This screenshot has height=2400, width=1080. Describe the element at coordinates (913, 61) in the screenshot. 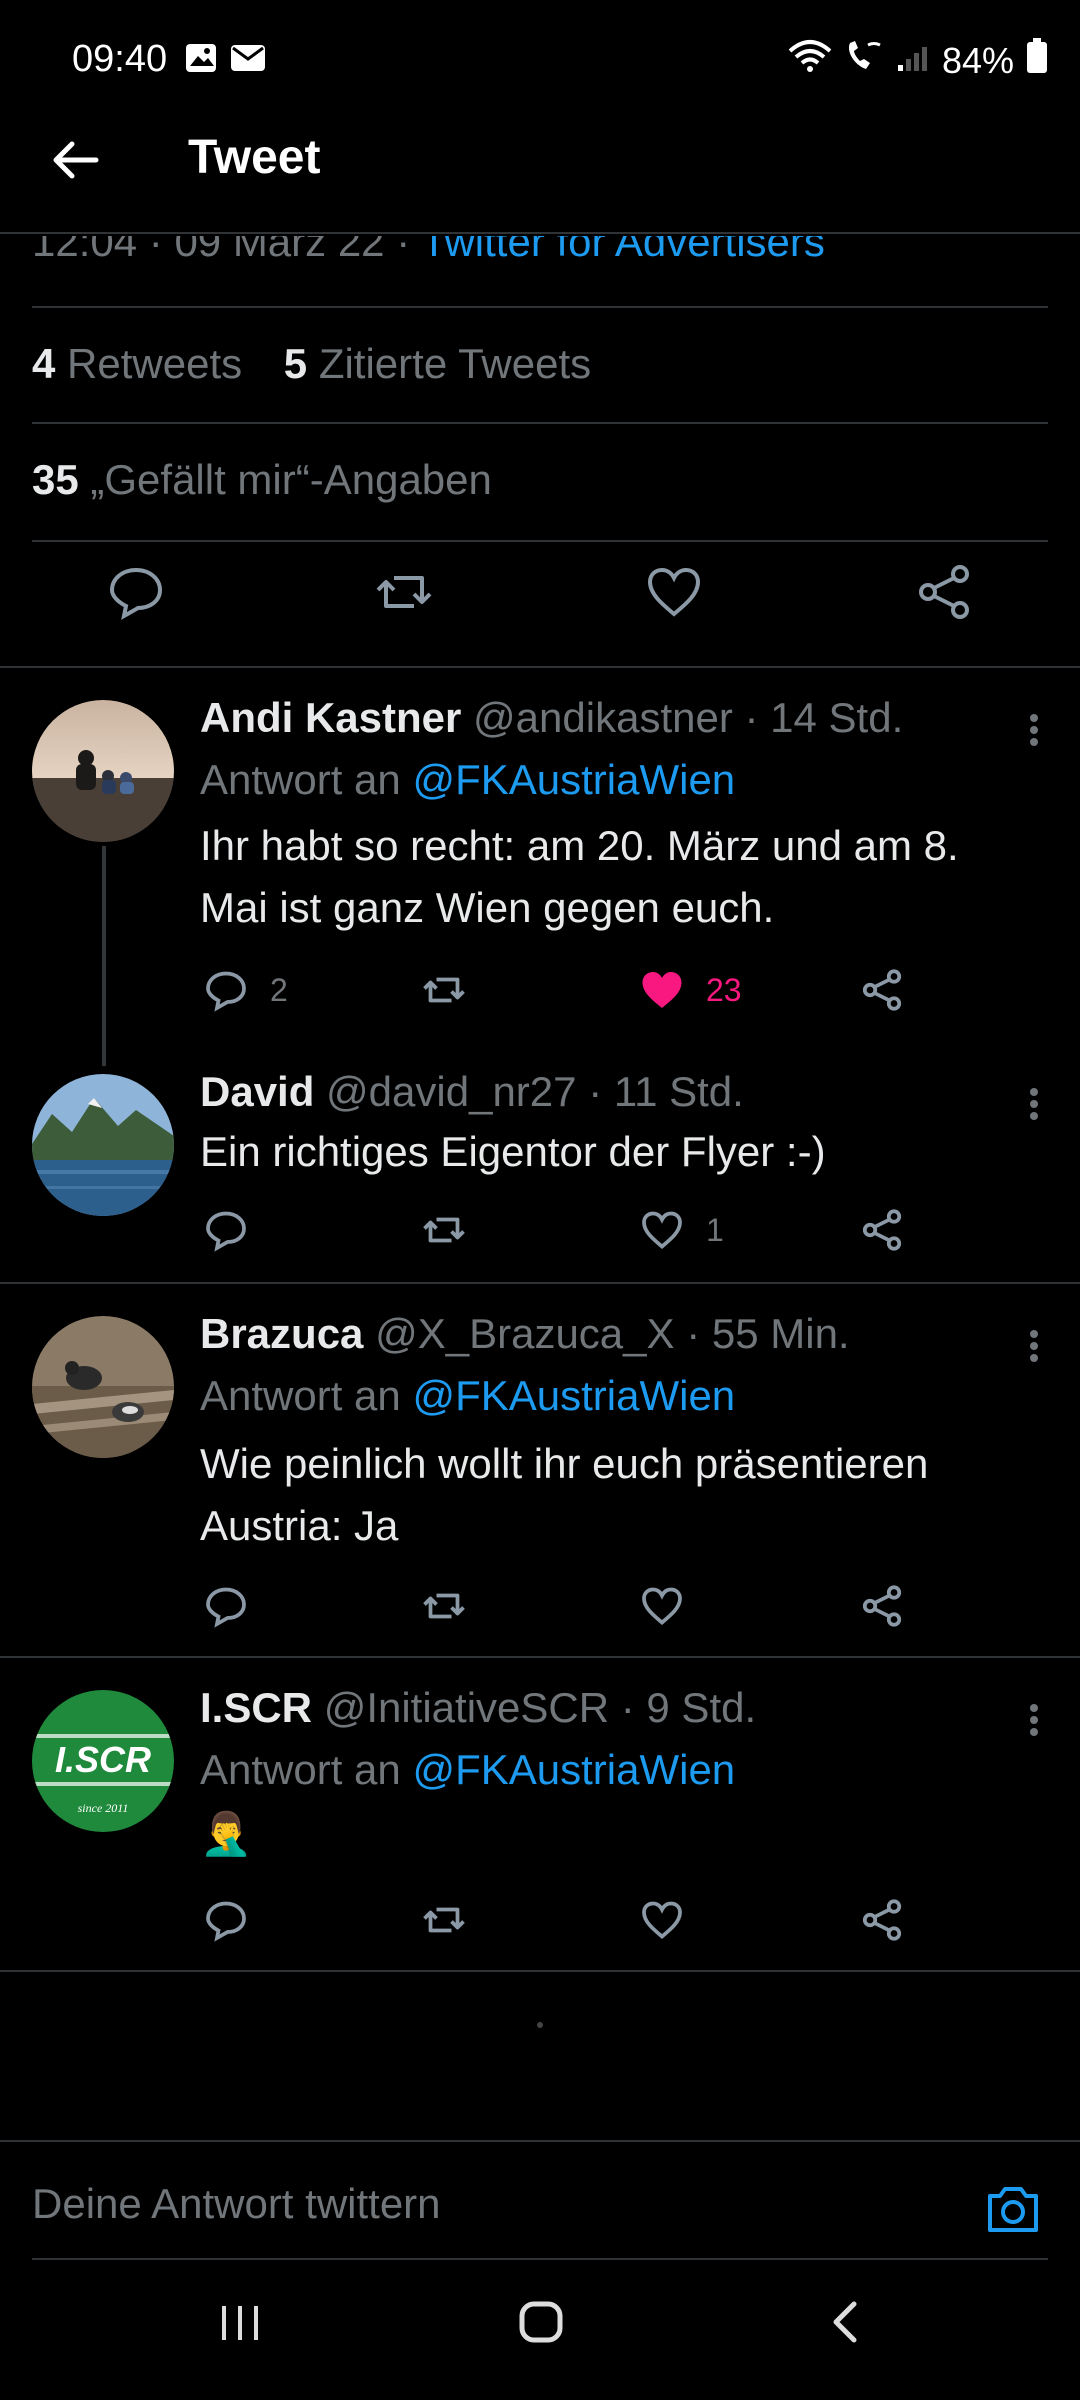

I see `signal-icon` at that location.